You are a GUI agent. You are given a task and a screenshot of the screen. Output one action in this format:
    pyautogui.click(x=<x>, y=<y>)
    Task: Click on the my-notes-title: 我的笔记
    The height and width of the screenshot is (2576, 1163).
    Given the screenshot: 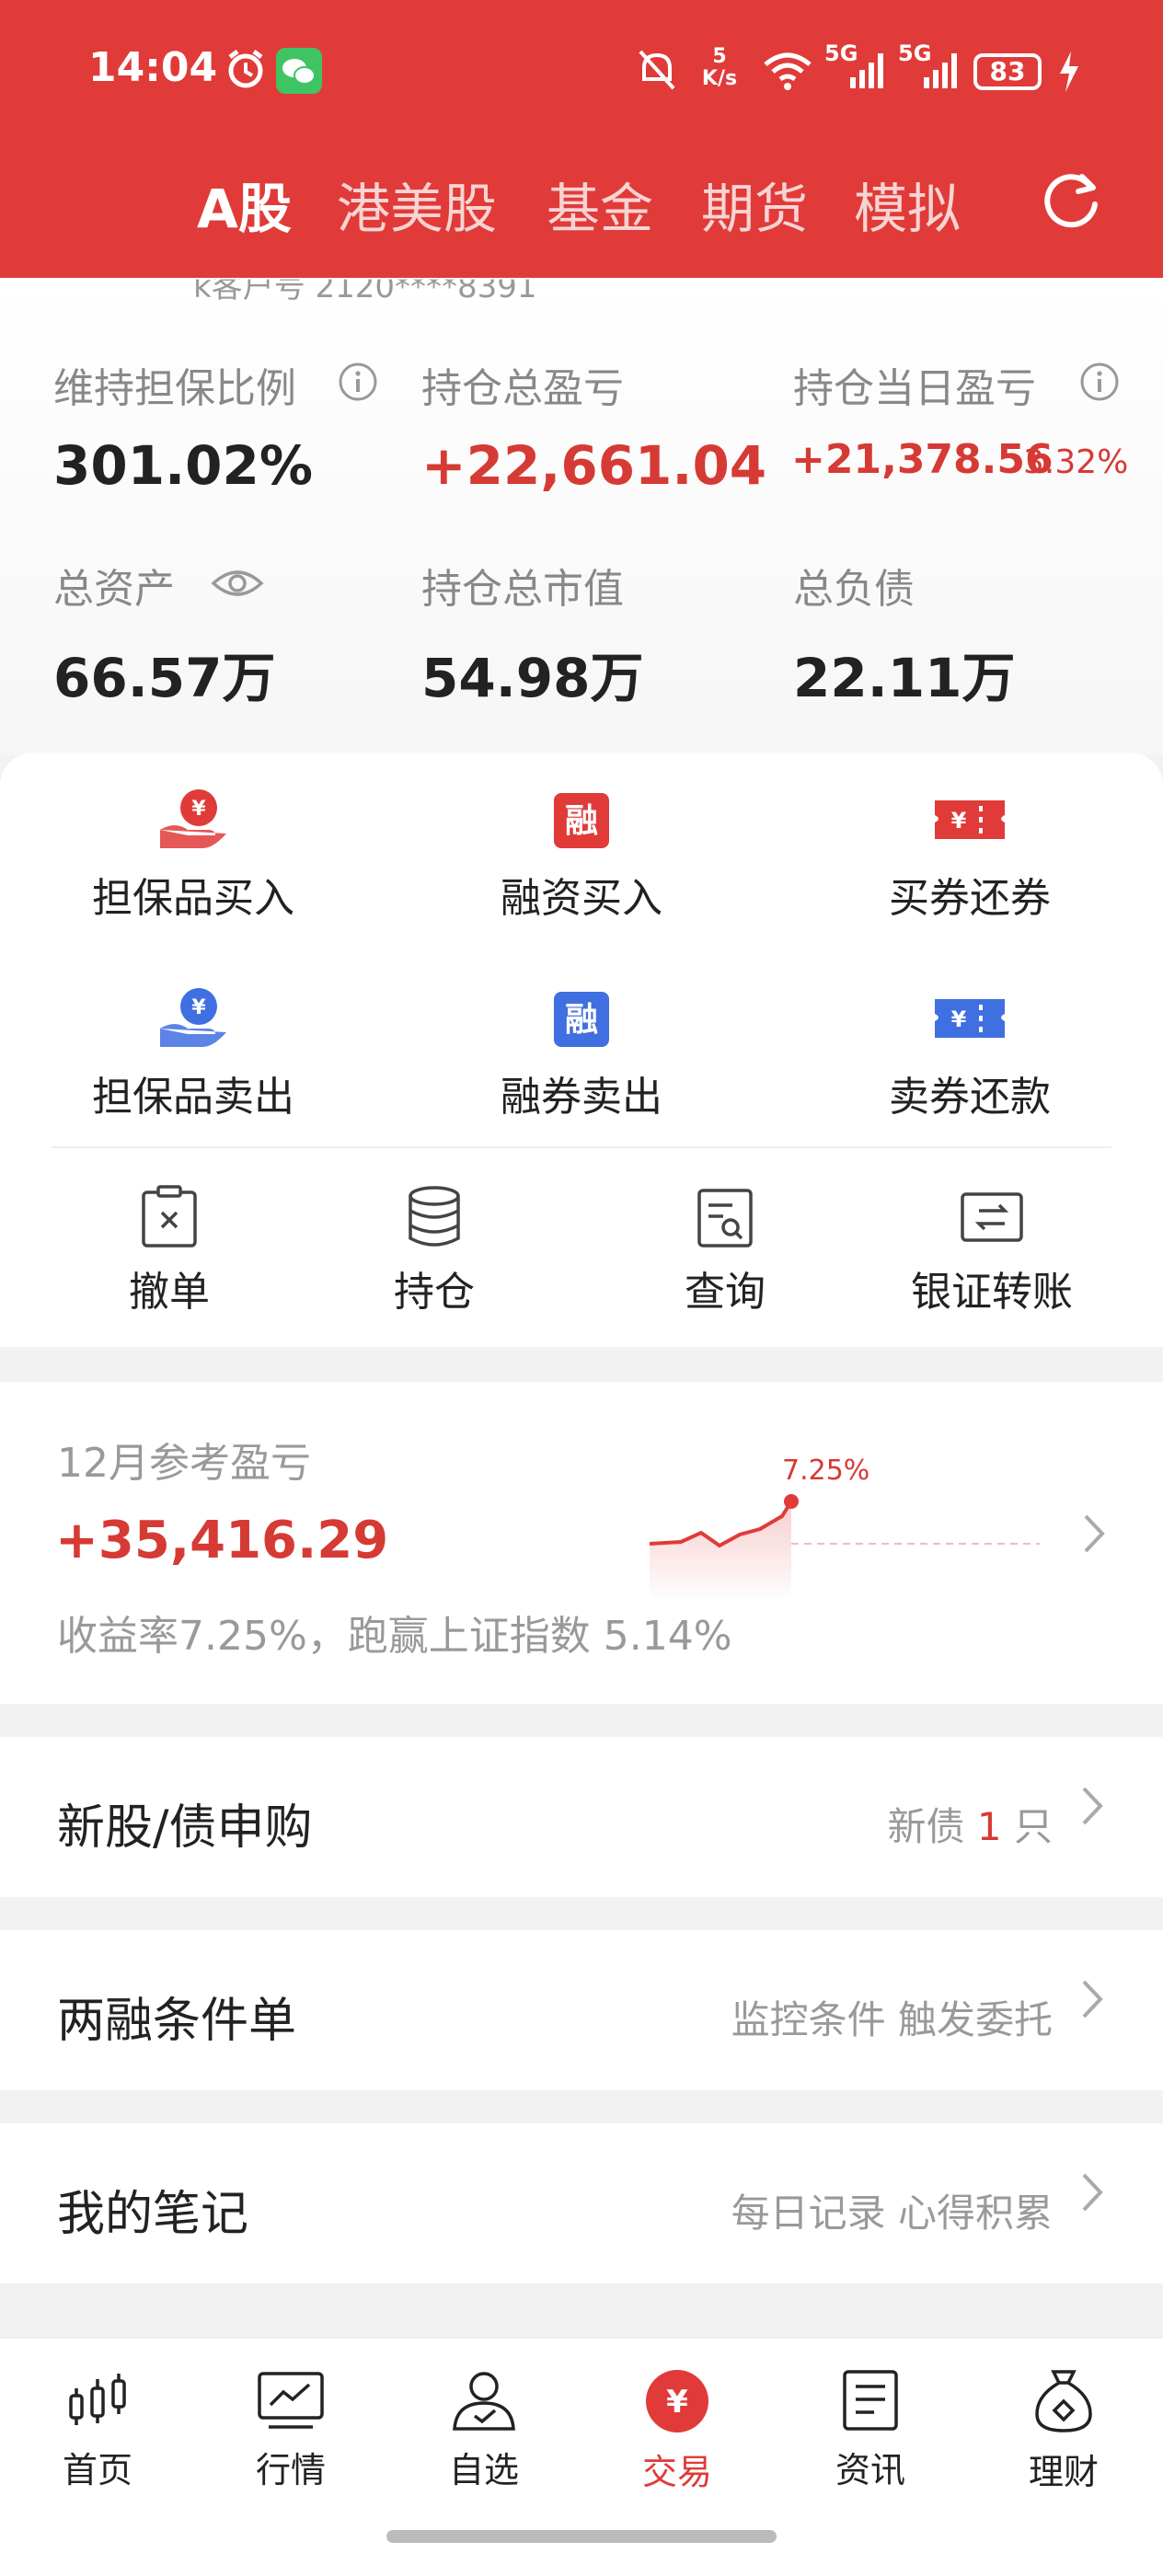 What is the action you would take?
    pyautogui.click(x=153, y=2214)
    